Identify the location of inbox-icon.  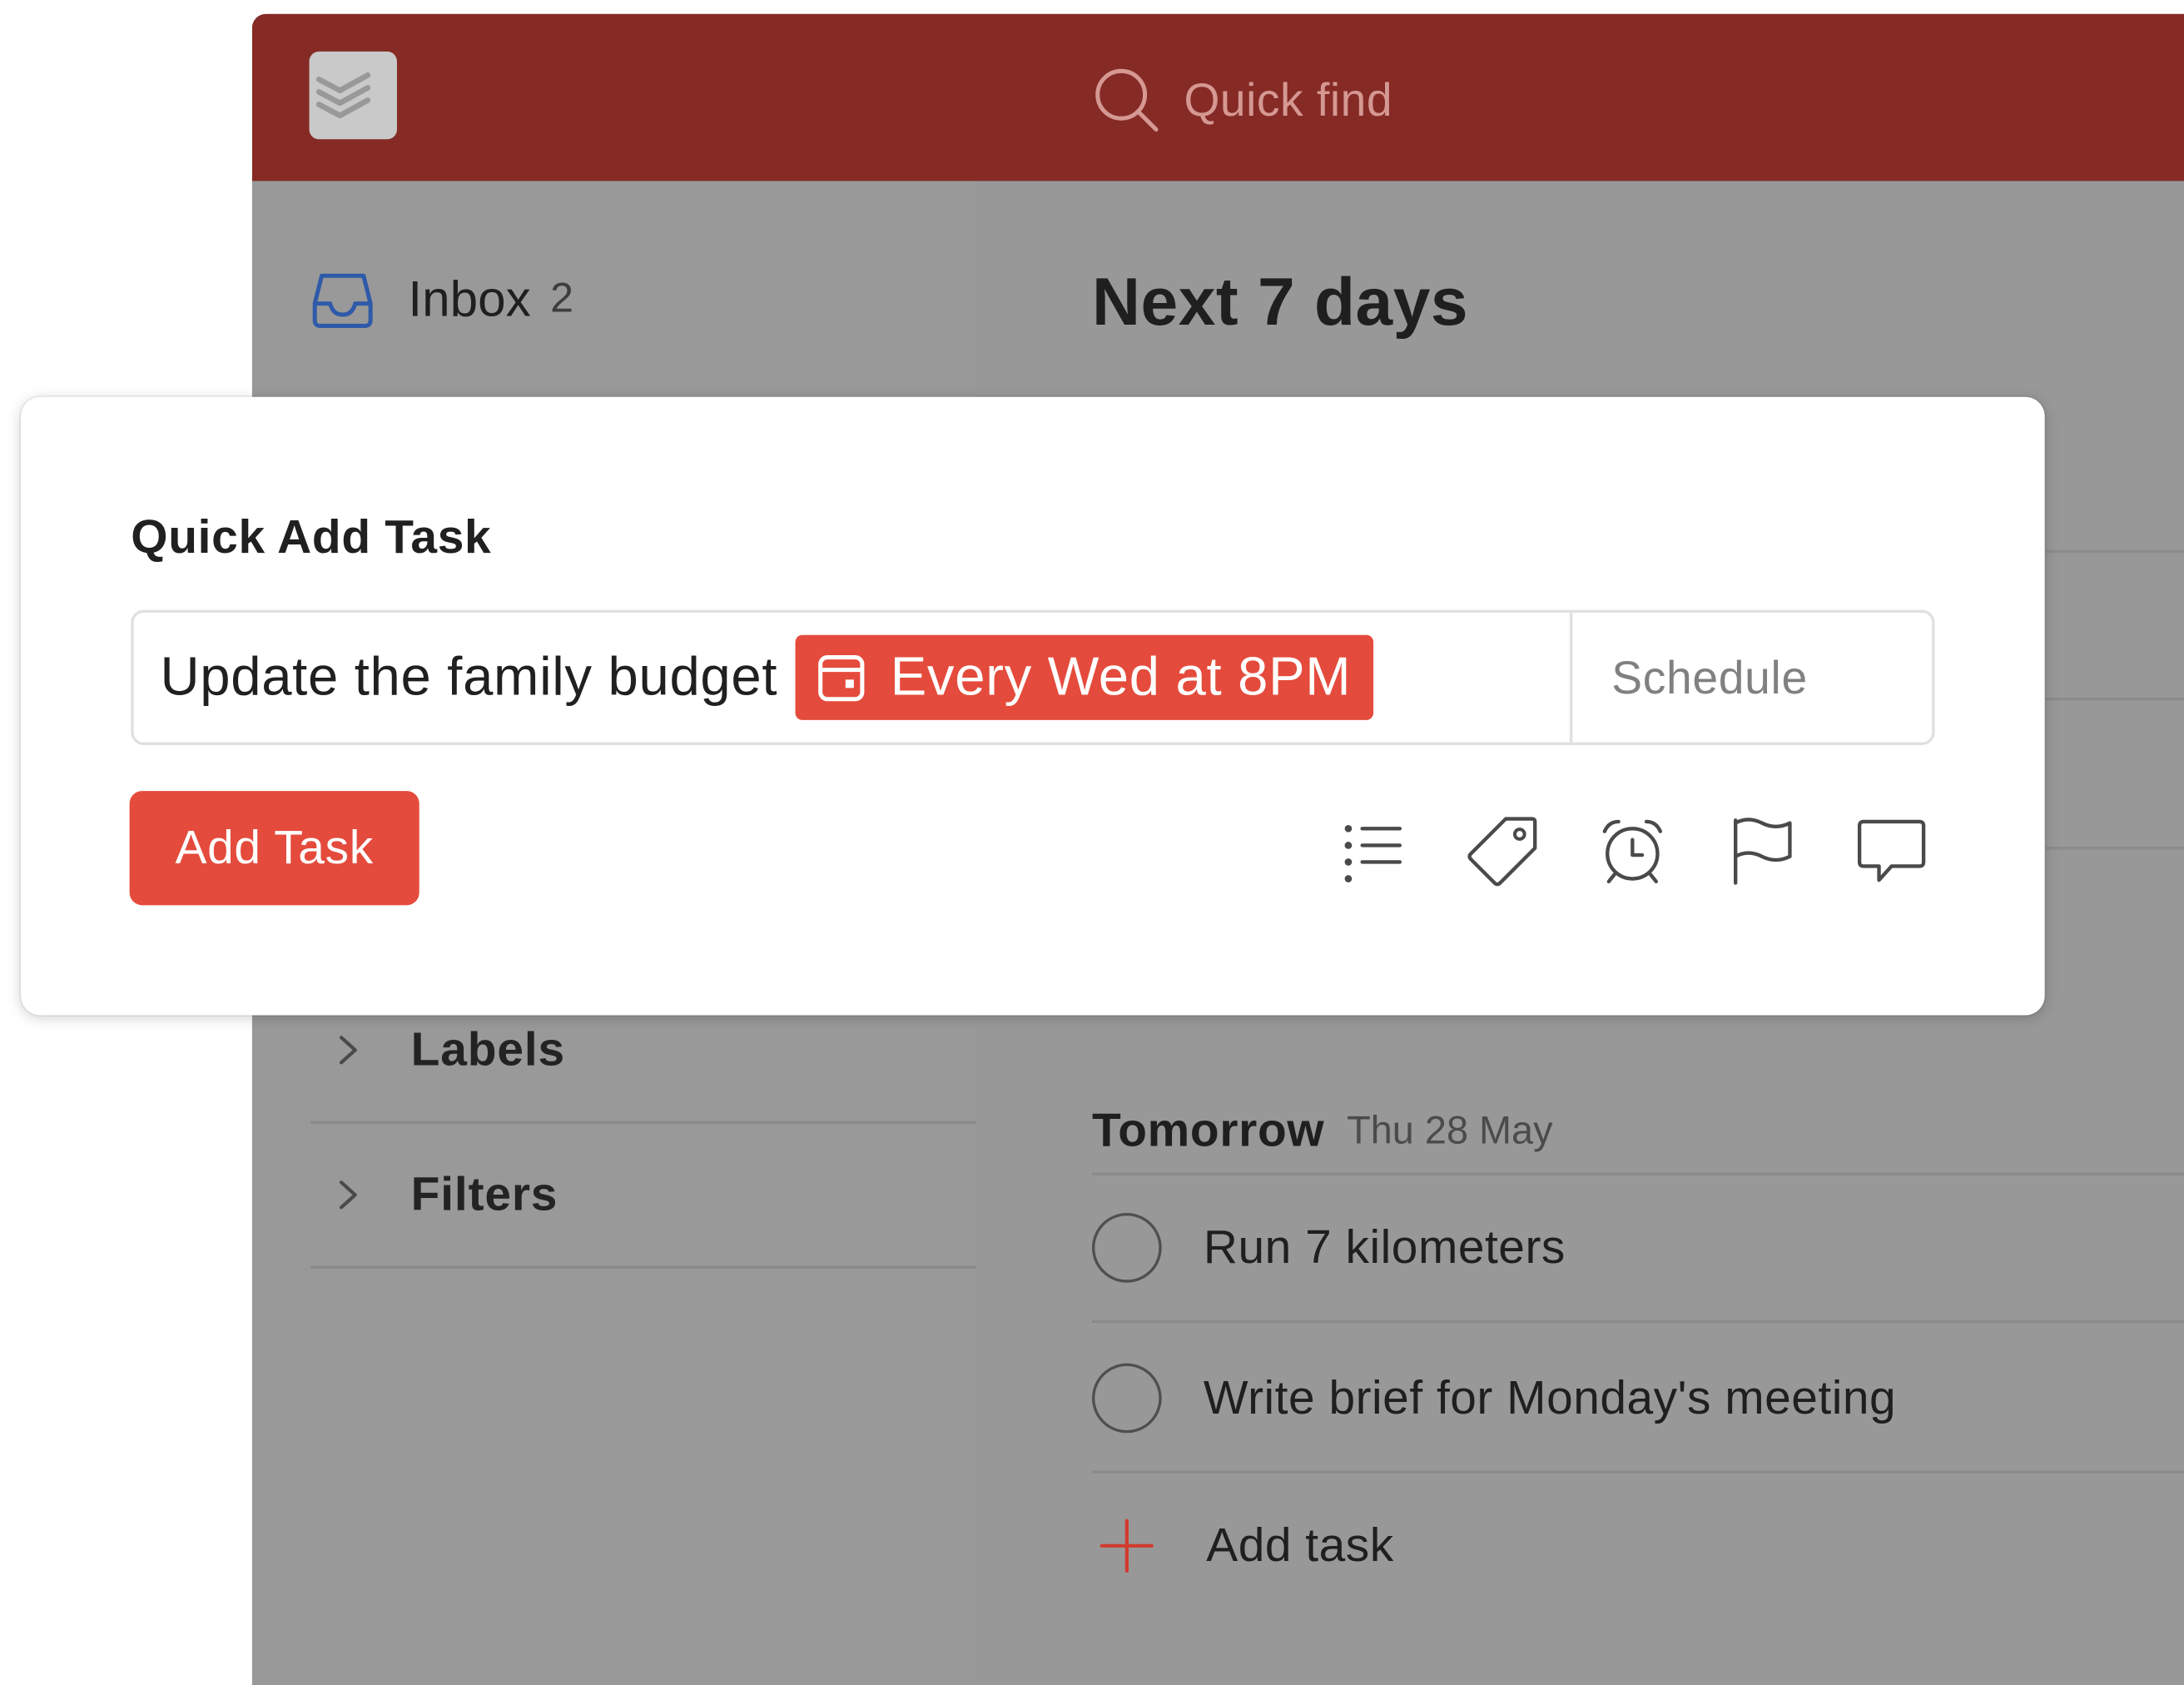
(342, 300).